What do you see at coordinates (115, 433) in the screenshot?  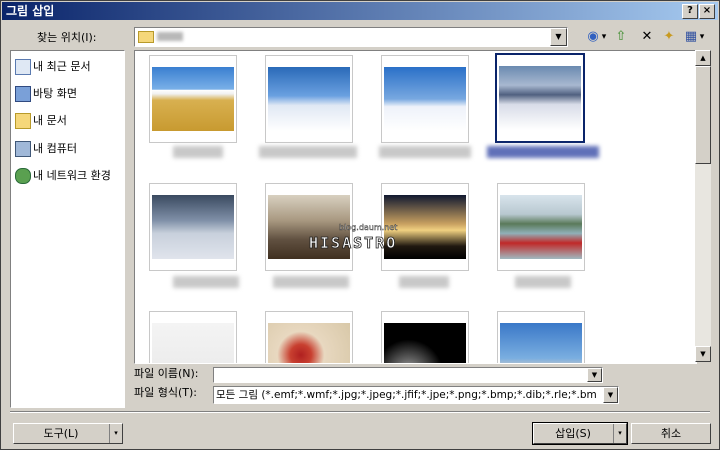 I see `tools-dropdown-icon: ▾` at bounding box center [115, 433].